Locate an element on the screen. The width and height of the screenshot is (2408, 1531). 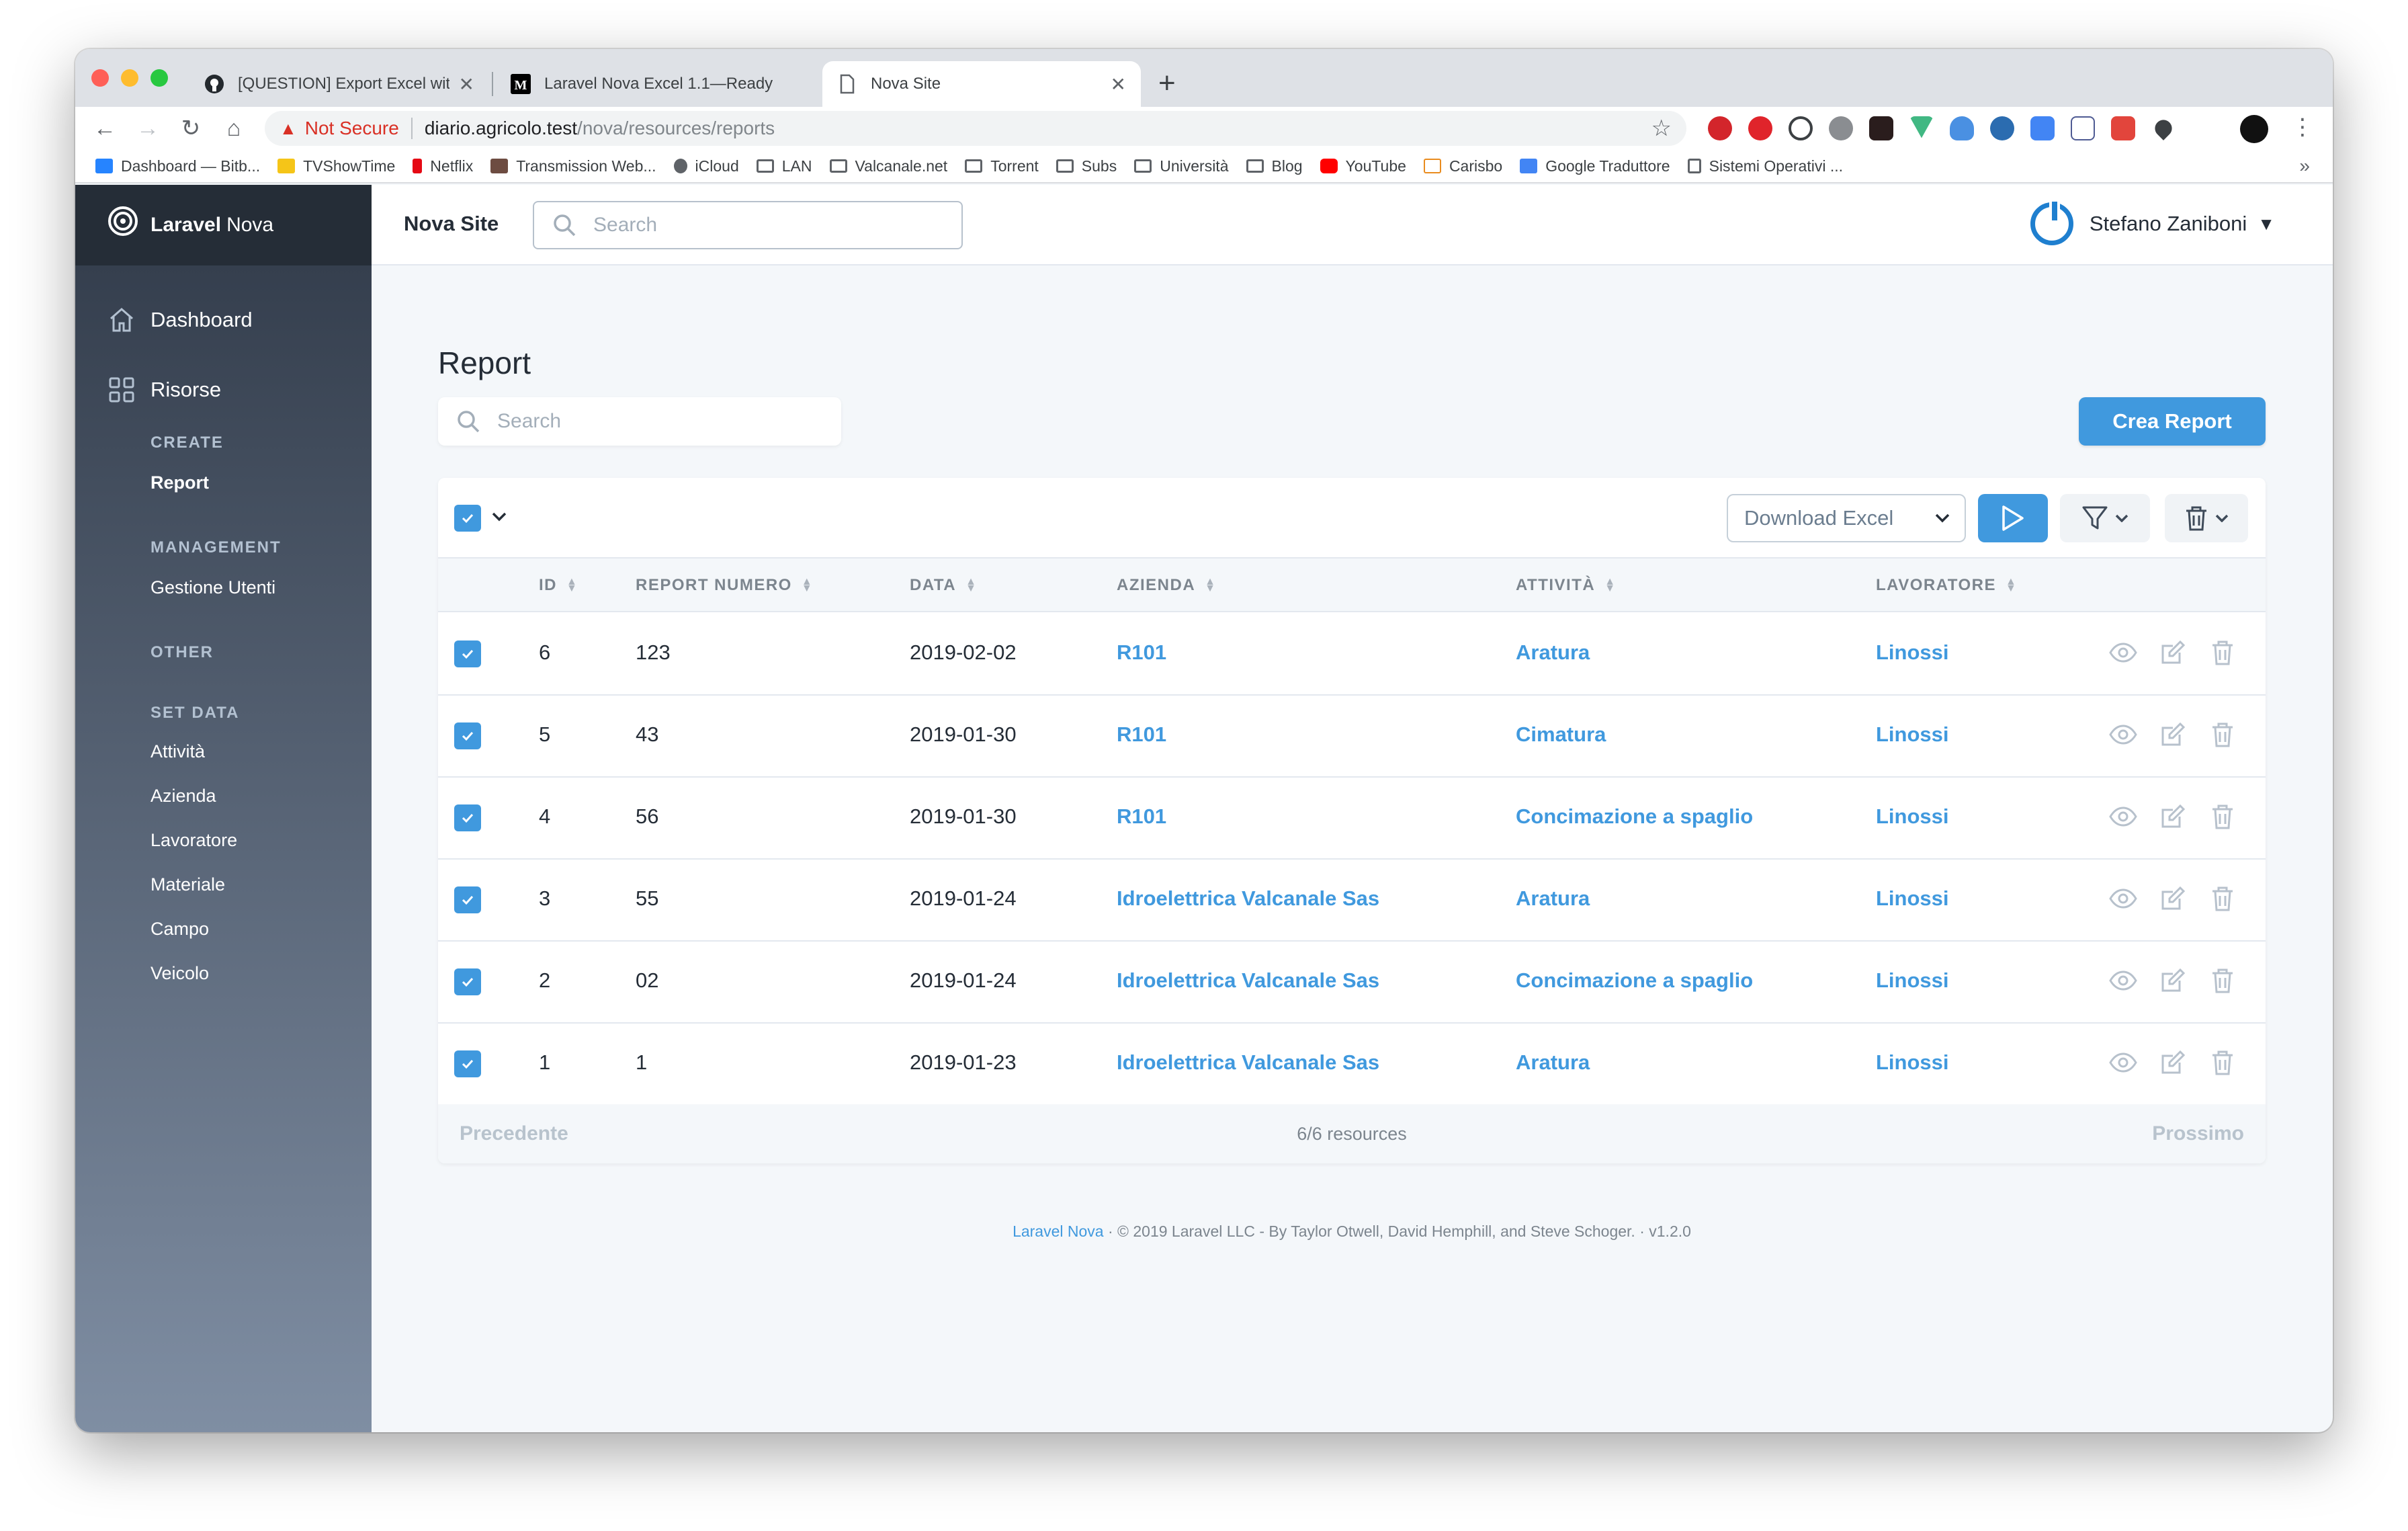
sidebar-item-report: Report is located at coordinates (179, 483).